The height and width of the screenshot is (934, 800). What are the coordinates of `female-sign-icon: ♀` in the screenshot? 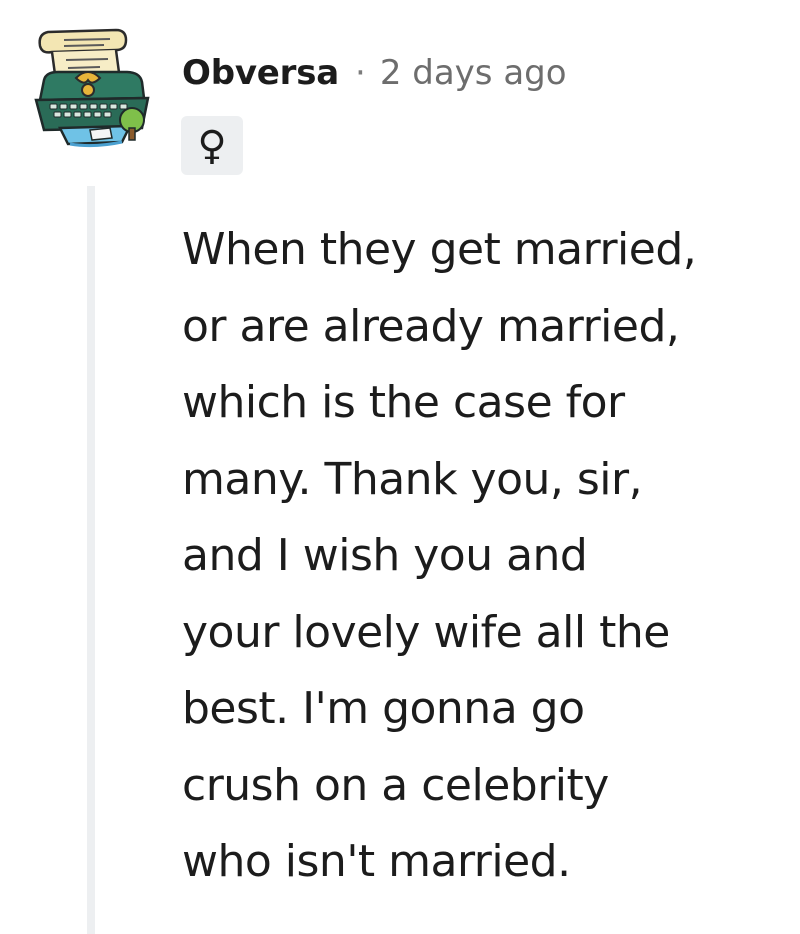 It's located at (212, 145).